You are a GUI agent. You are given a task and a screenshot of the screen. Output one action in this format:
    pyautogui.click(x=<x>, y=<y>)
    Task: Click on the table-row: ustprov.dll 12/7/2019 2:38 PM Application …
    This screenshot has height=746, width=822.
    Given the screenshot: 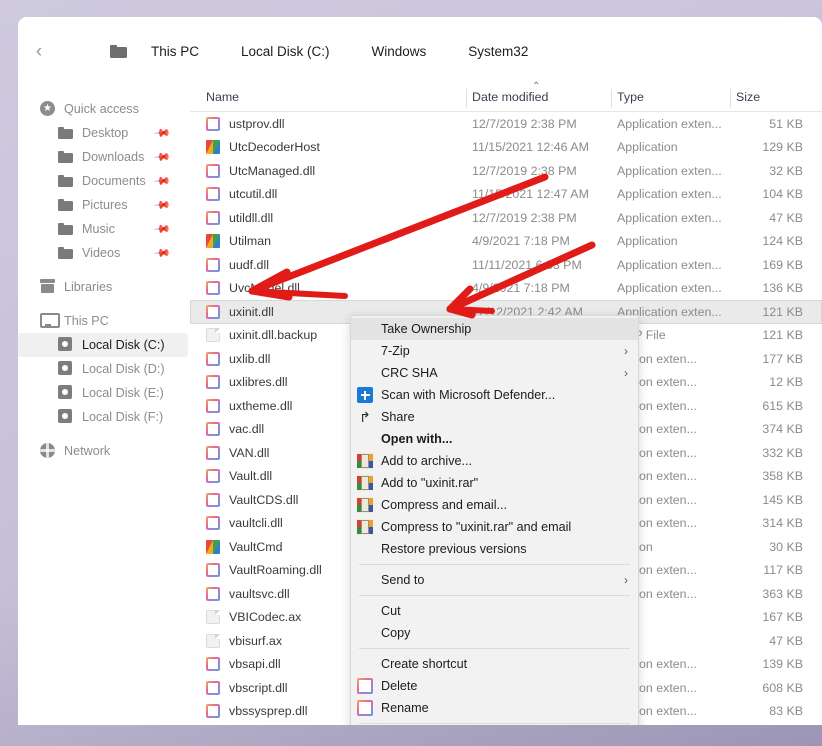 What is the action you would take?
    pyautogui.click(x=506, y=124)
    